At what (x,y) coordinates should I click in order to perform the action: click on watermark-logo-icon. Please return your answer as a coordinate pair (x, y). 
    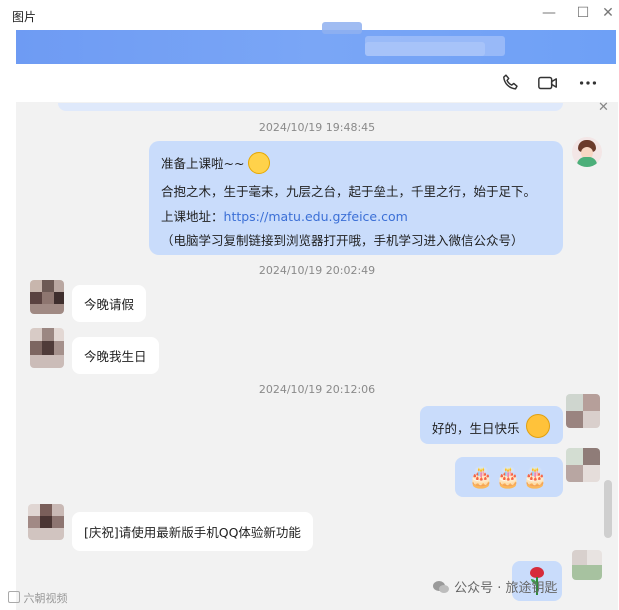
    Looking at the image, I should click on (14, 597).